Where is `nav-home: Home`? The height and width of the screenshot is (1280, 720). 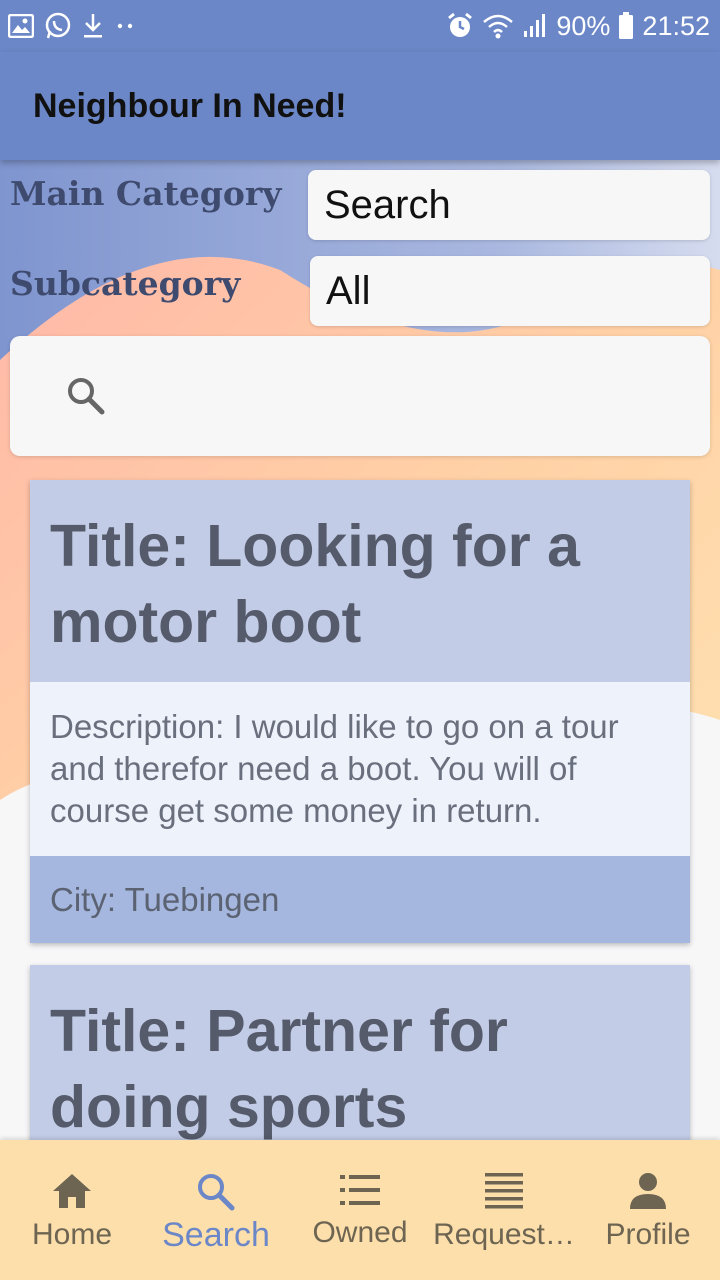 nav-home: Home is located at coordinates (72, 1210).